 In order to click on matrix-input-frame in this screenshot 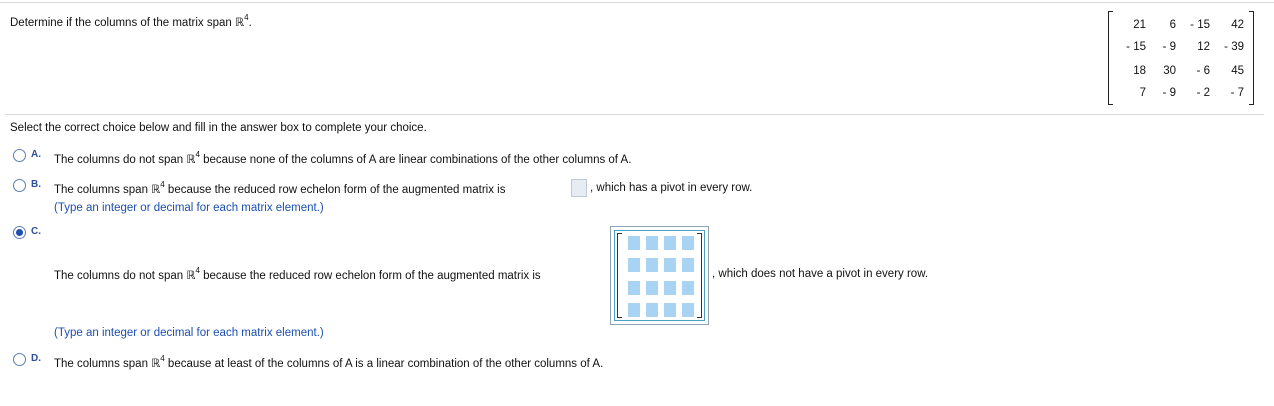, I will do `click(659, 275)`.